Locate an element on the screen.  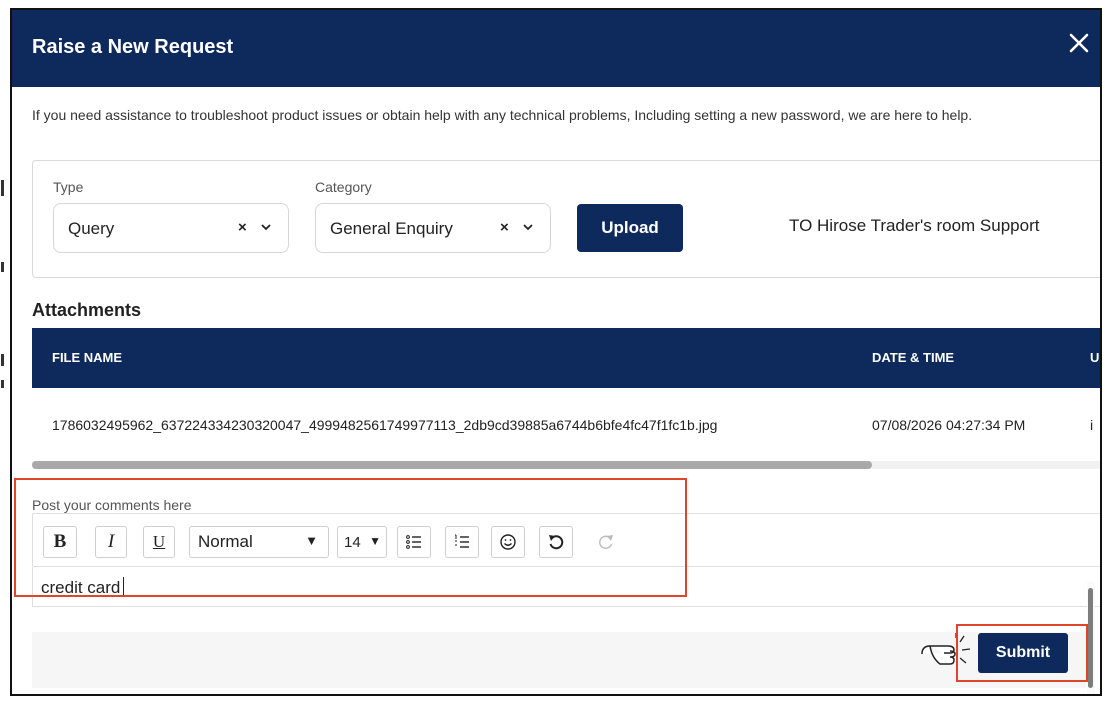
emoji-button is located at coordinates (508, 542).